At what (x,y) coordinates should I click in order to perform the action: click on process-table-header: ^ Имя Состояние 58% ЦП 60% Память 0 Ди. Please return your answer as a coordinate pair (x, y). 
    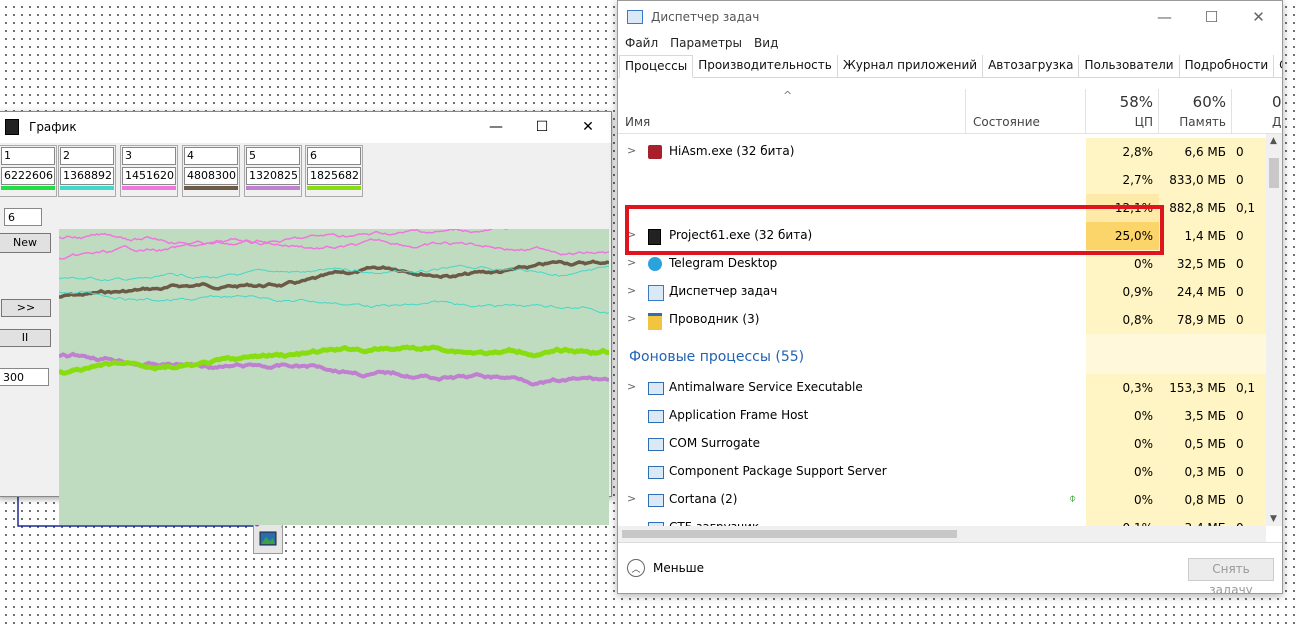
    Looking at the image, I should click on (950, 111).